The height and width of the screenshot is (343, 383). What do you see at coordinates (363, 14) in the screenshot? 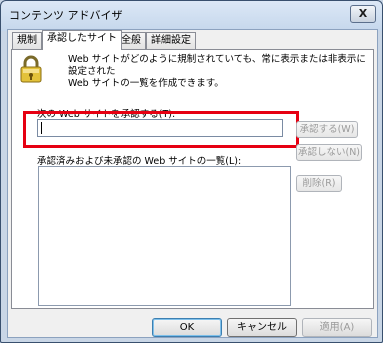
I see `close-button: X` at bounding box center [363, 14].